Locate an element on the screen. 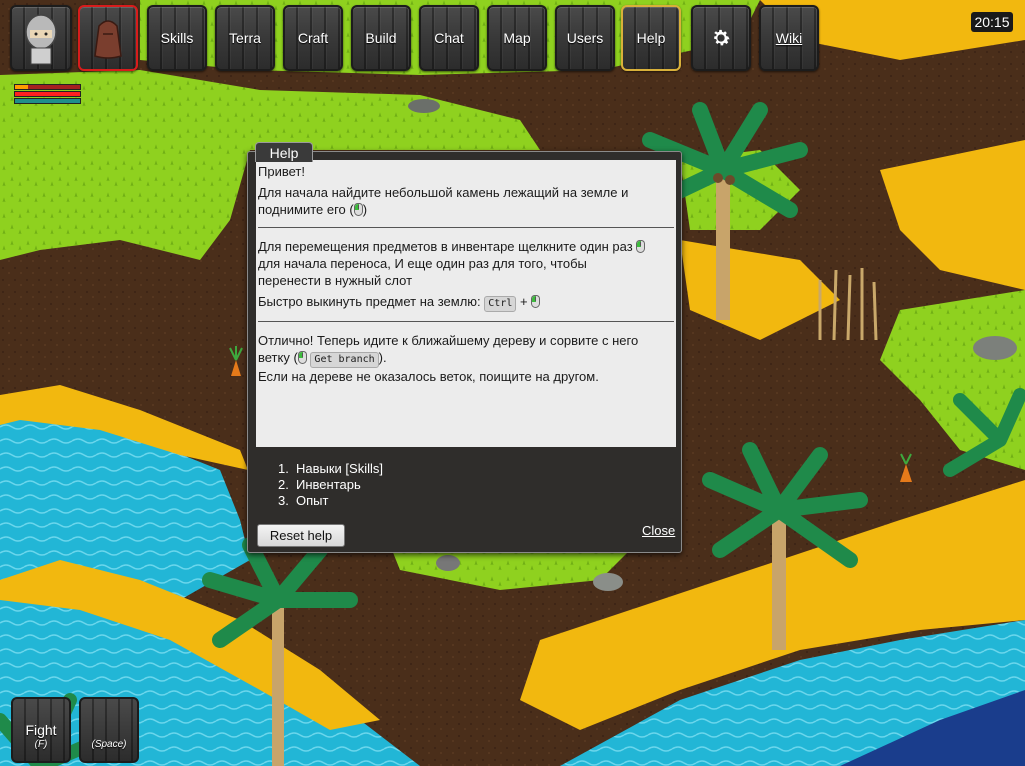 Image resolution: width=1025 pixels, height=766 pixels. fight-label: Fight is located at coordinates (41, 730).